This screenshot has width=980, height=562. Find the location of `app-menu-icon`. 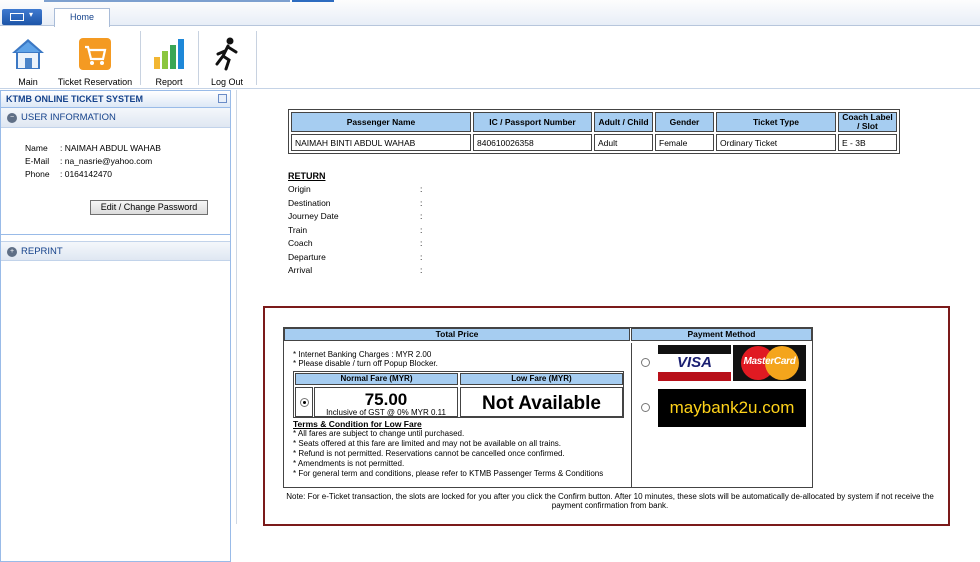

app-menu-icon is located at coordinates (17, 17).